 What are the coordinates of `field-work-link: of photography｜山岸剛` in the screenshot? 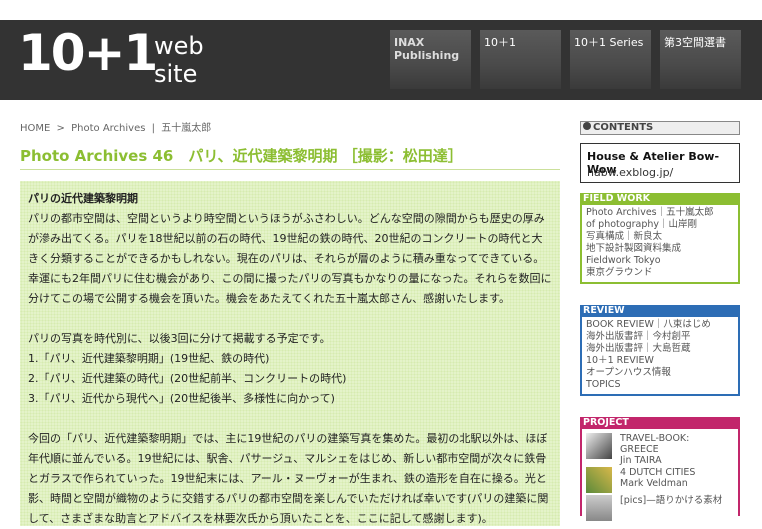 It's located at (662, 225).